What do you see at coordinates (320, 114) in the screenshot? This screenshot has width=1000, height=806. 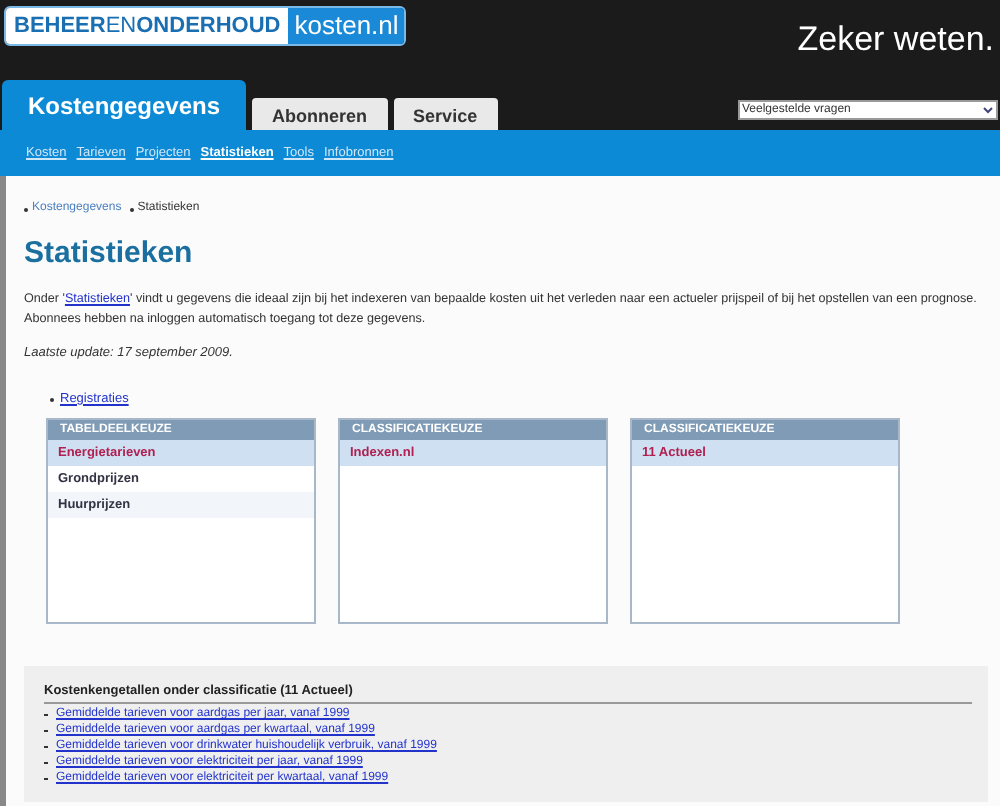 I see `nav-tab: Abonneren` at bounding box center [320, 114].